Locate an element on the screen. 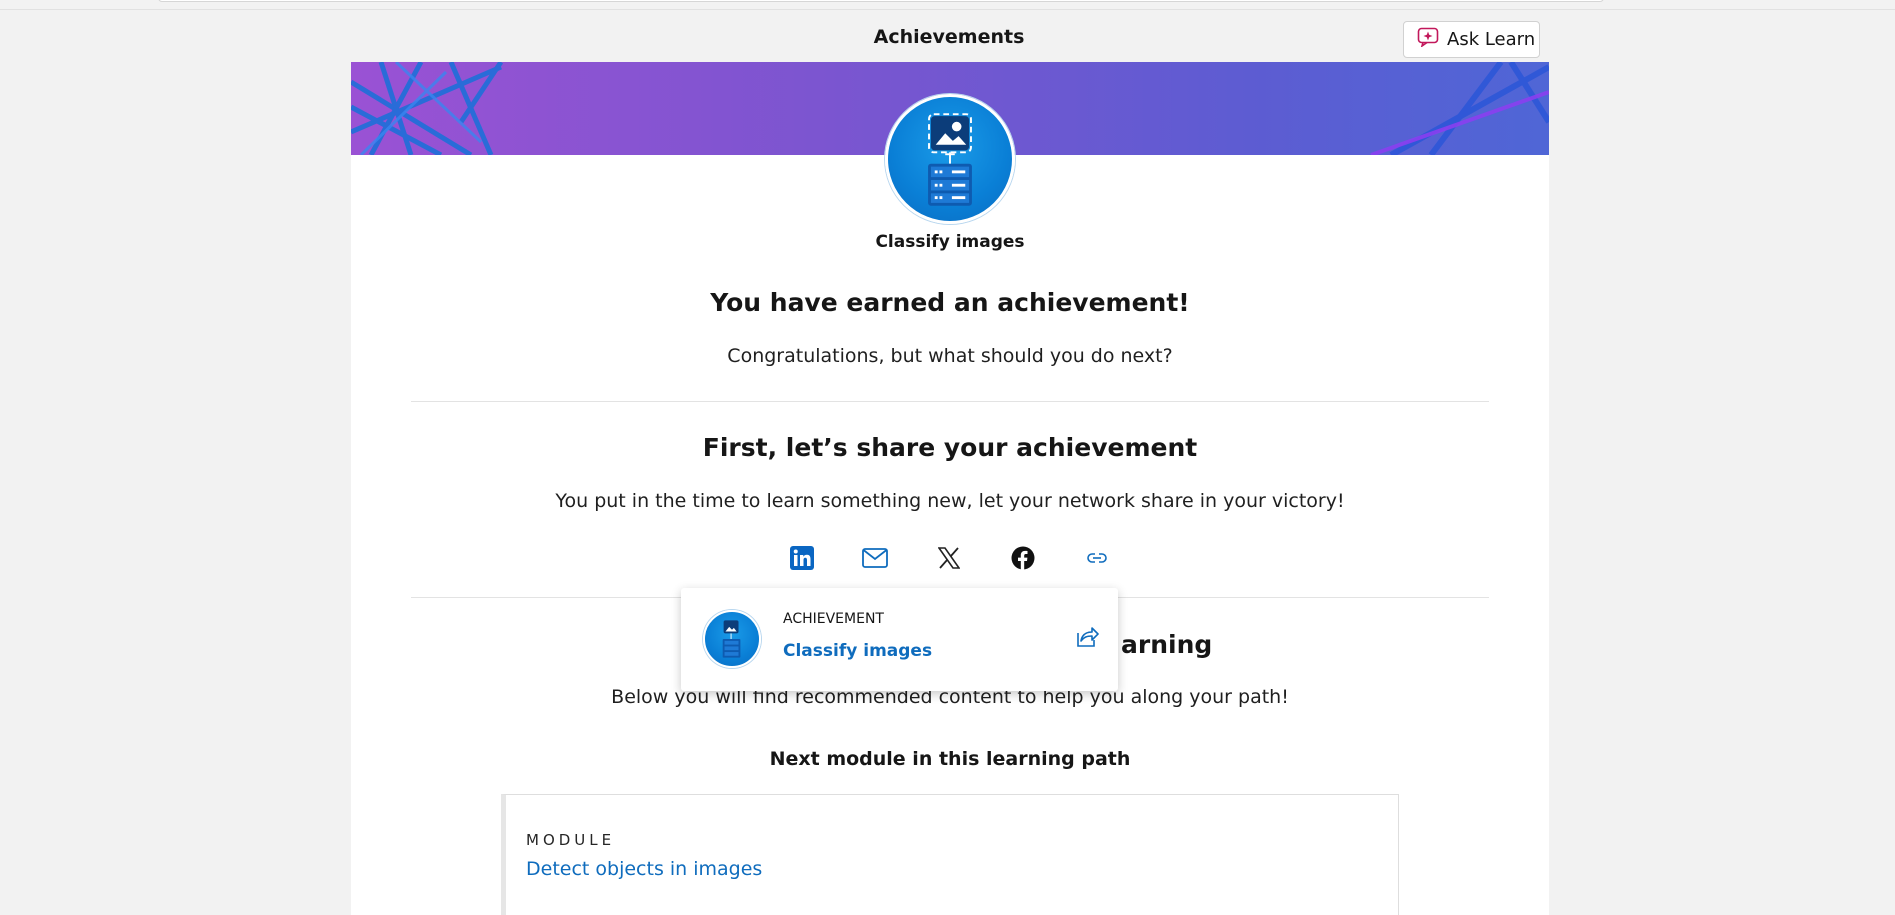 This screenshot has height=915, width=1895. link-icon is located at coordinates (1097, 558).